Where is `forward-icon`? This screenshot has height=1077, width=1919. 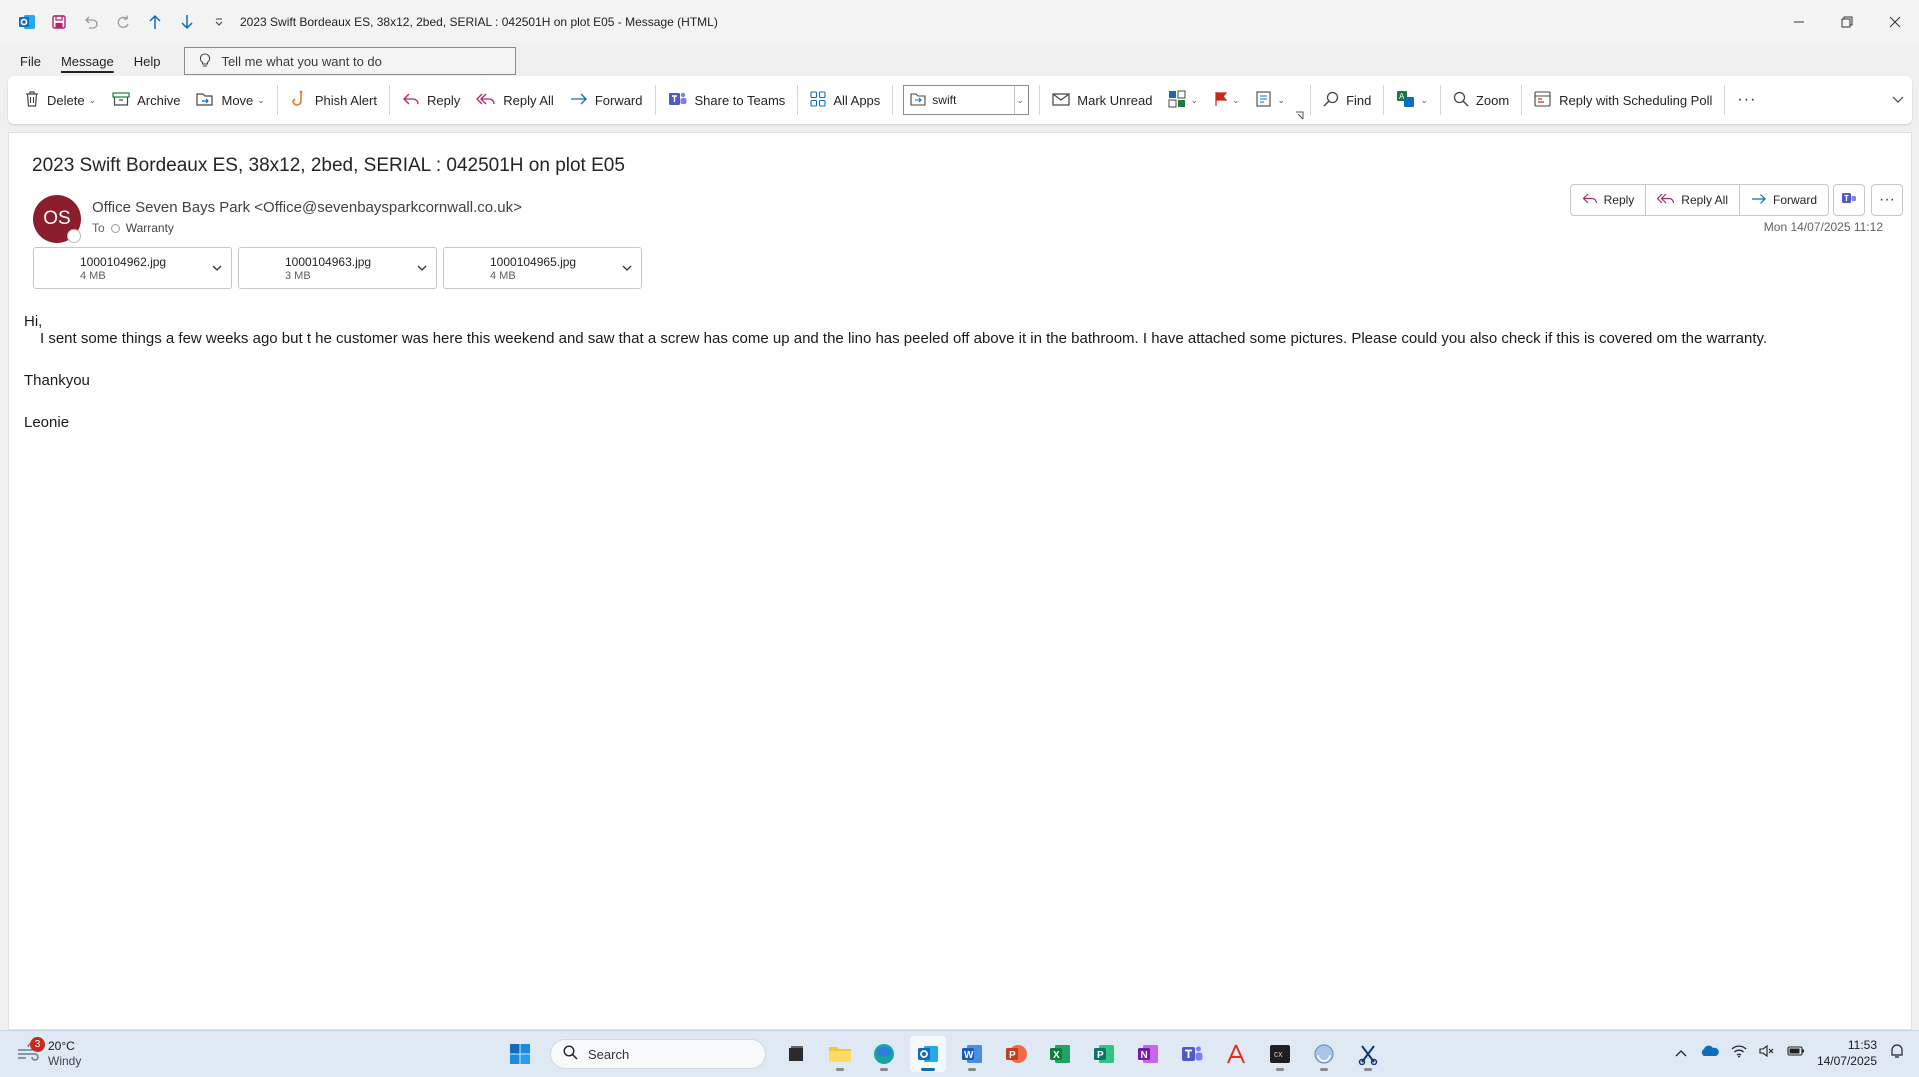 forward-icon is located at coordinates (579, 100).